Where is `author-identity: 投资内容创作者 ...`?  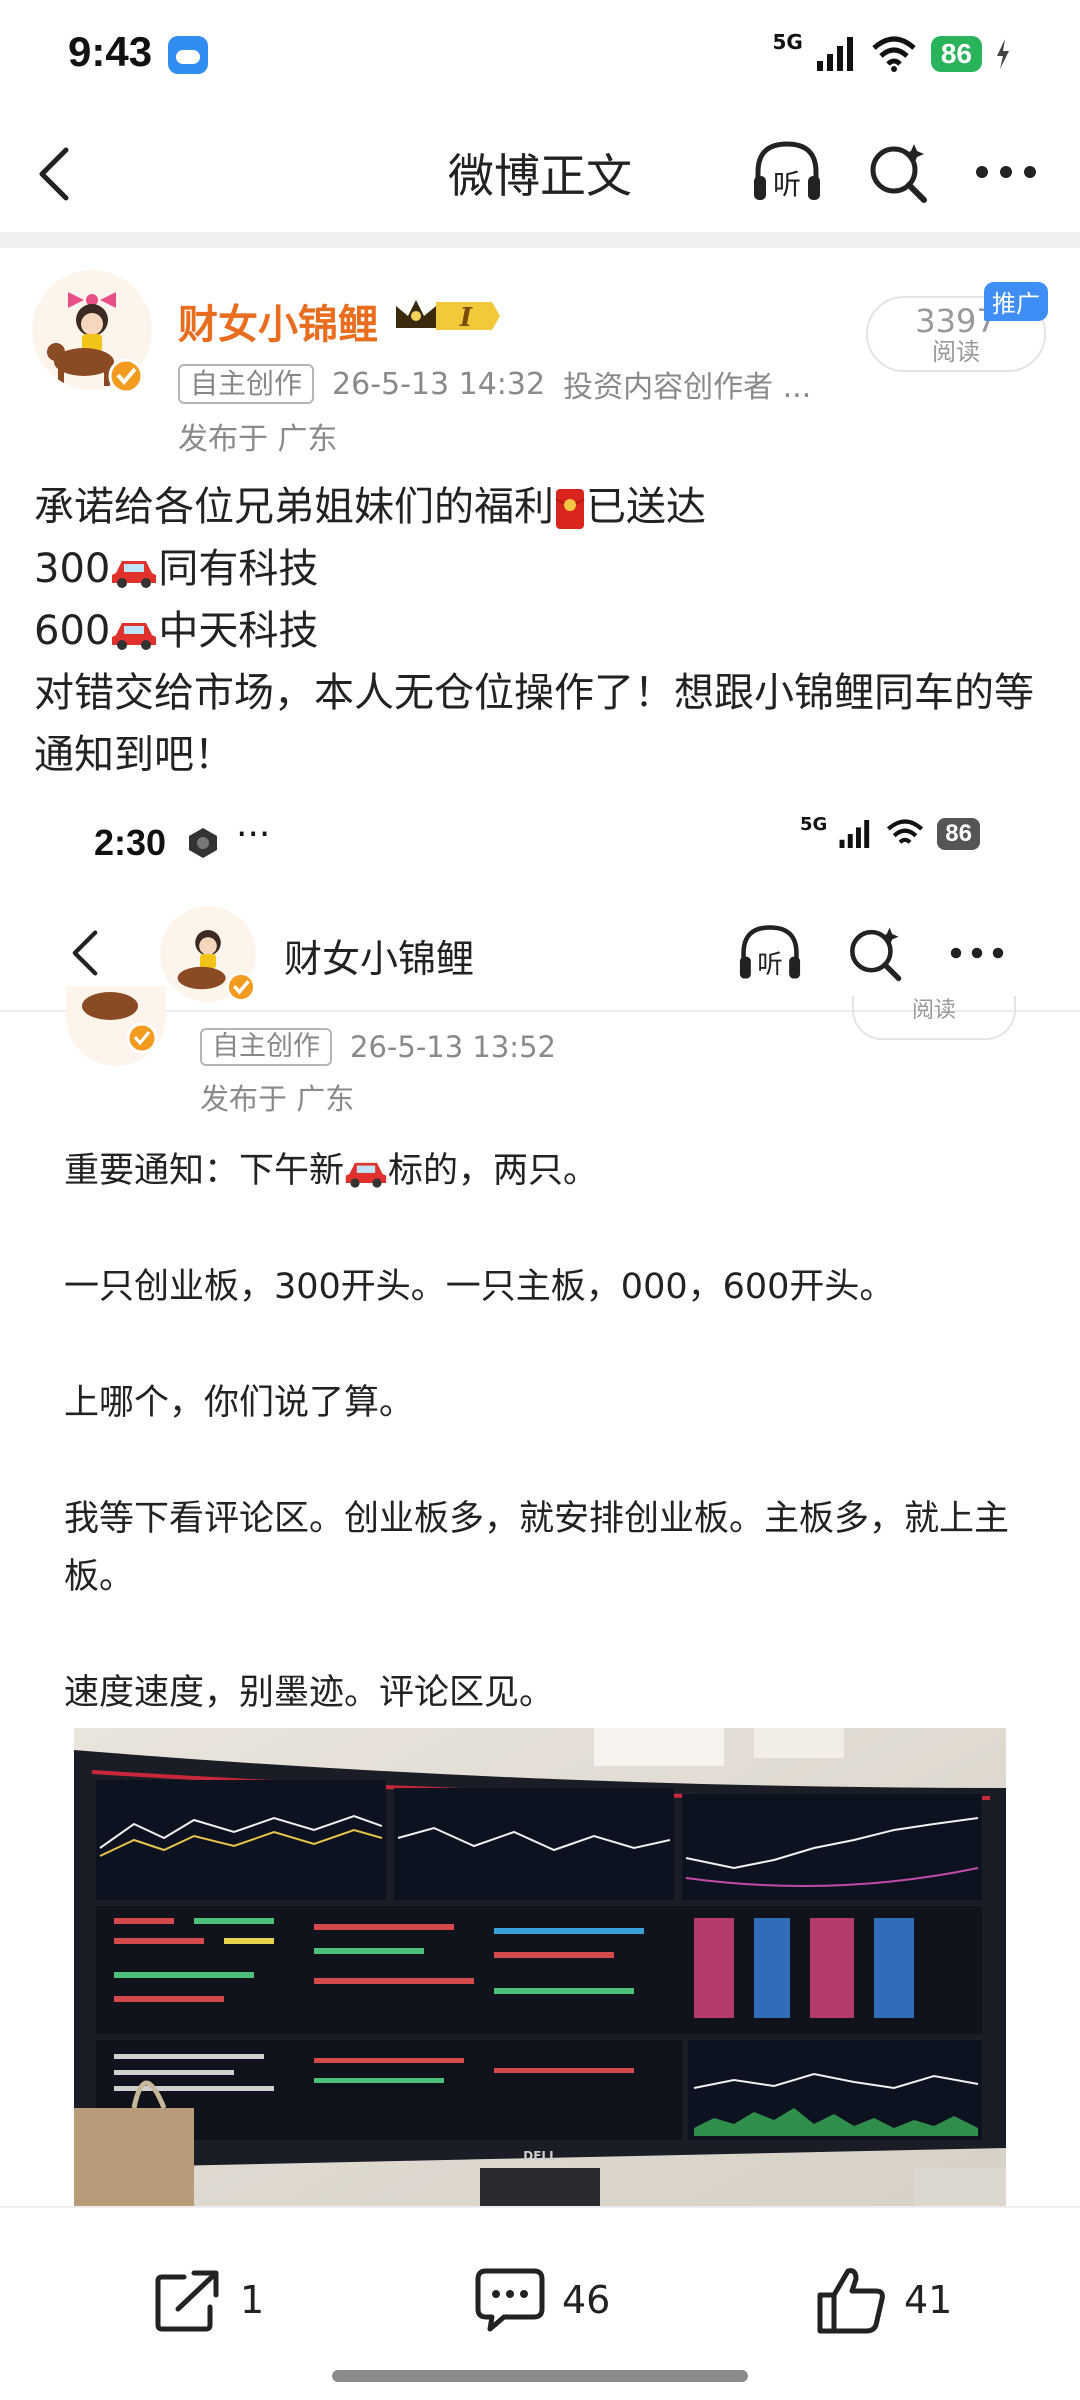
author-identity: 投资内容创作者 ... is located at coordinates (687, 387).